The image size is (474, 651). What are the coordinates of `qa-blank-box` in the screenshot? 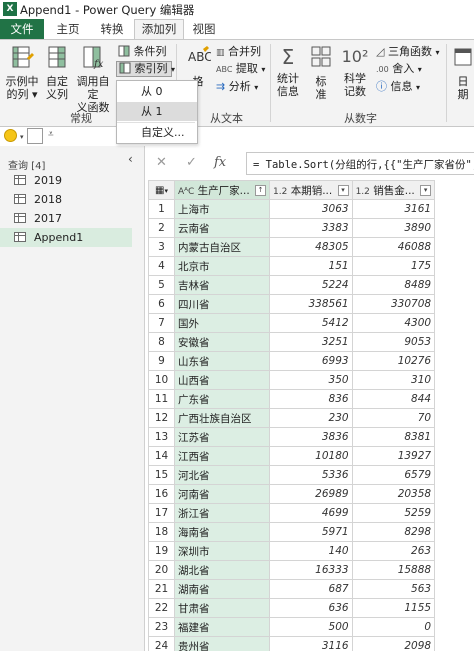 It's located at (35, 136).